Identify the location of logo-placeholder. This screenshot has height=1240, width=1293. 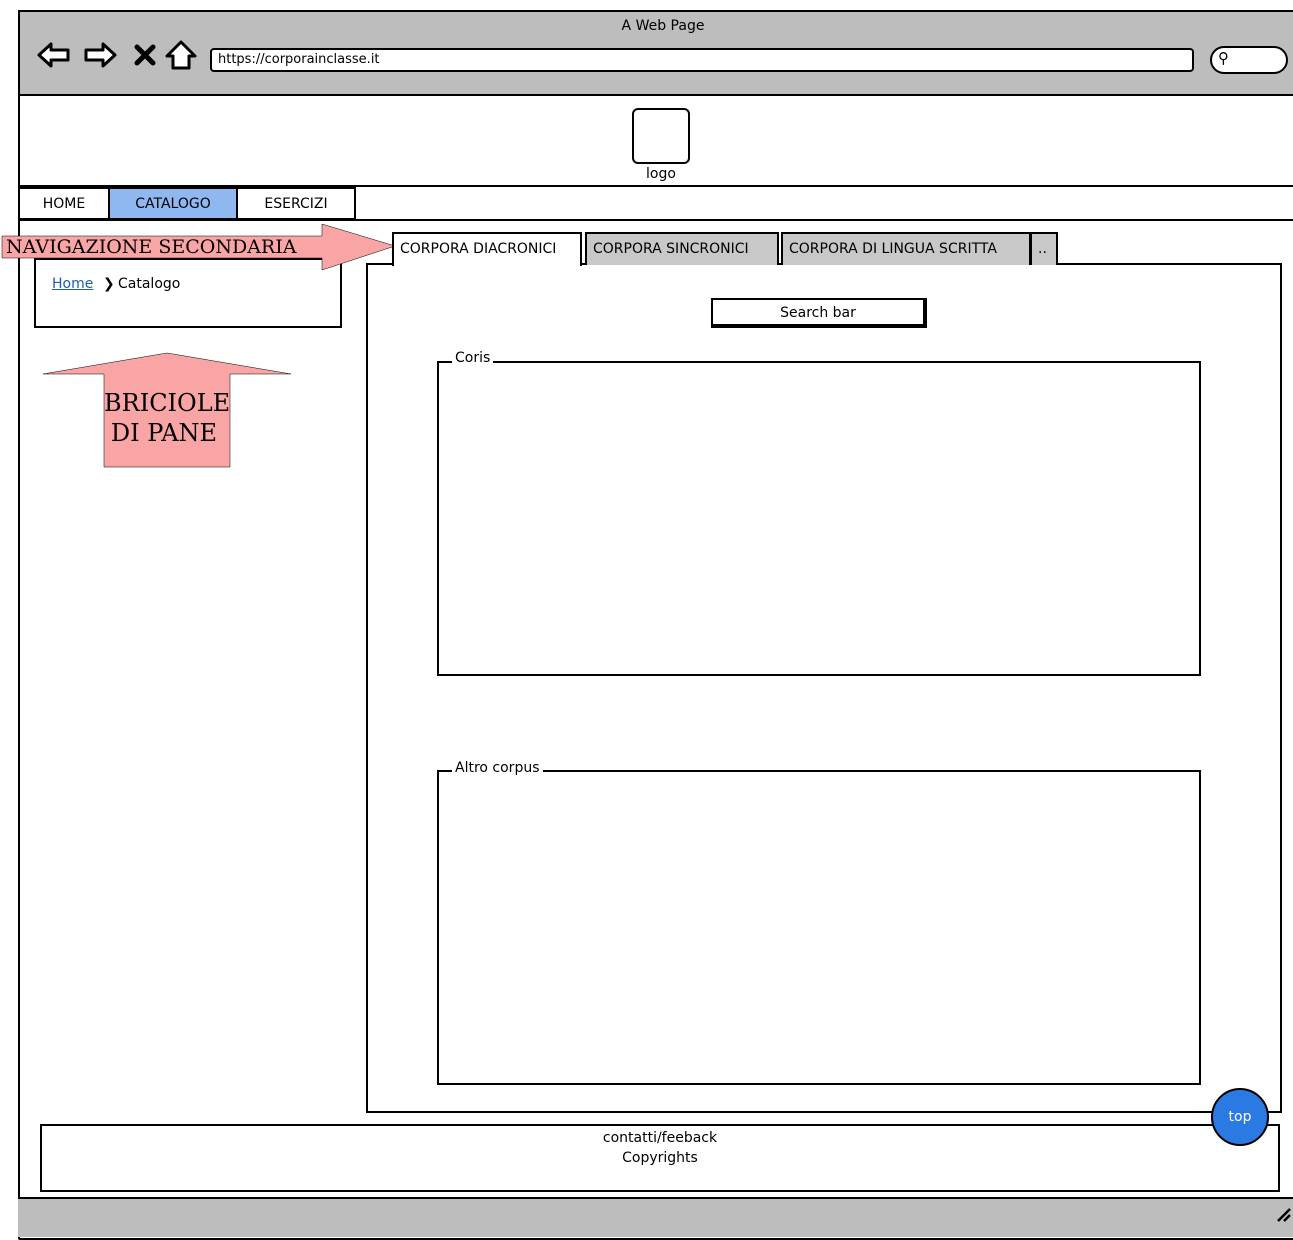
(661, 136).